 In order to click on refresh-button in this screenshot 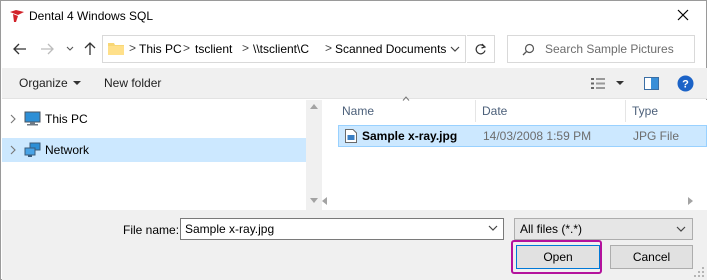, I will do `click(481, 49)`.